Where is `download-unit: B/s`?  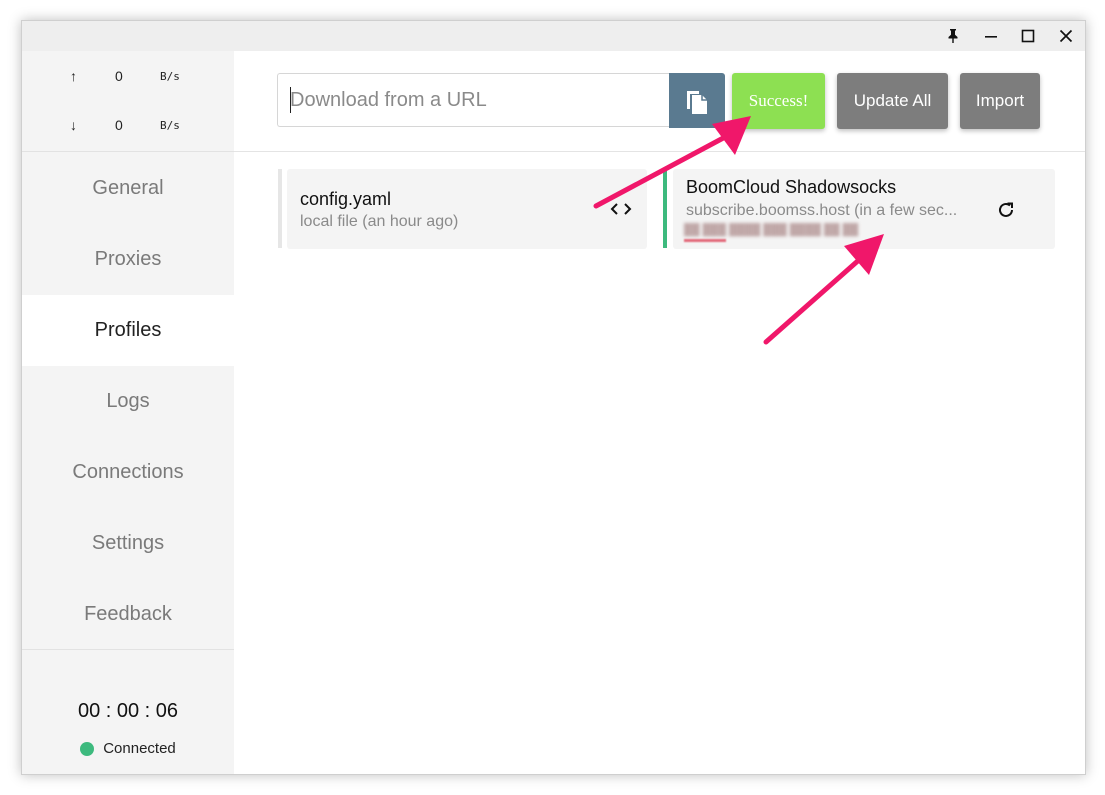 download-unit: B/s is located at coordinates (170, 125).